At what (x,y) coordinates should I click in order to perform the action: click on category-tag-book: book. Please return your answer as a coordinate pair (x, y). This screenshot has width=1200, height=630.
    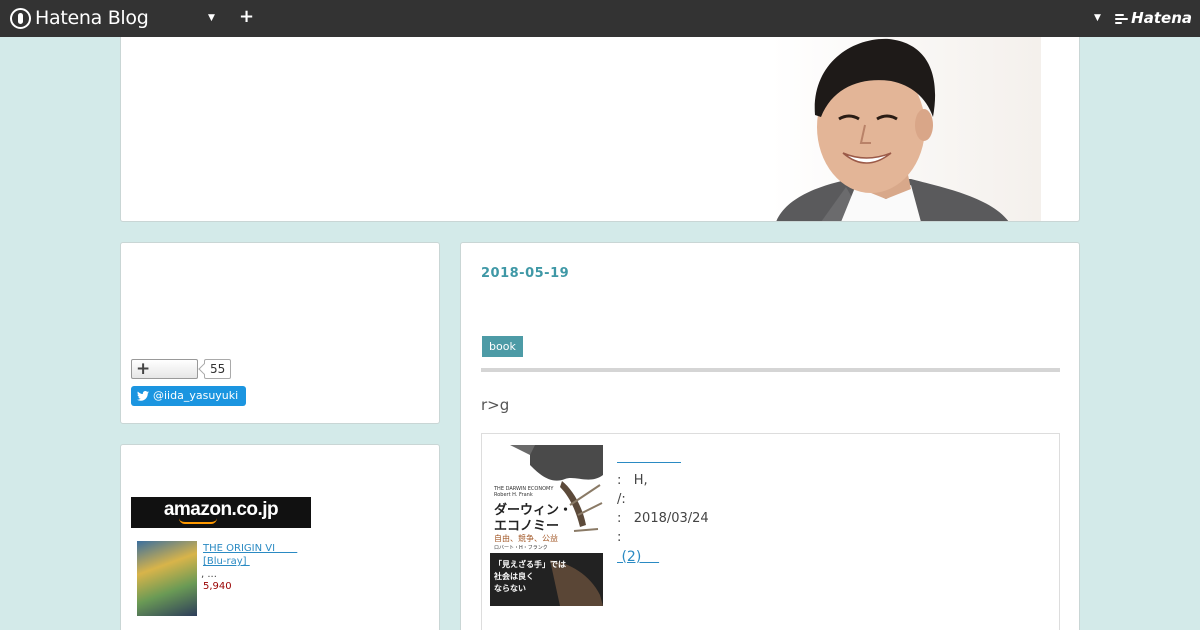
    Looking at the image, I should click on (502, 346).